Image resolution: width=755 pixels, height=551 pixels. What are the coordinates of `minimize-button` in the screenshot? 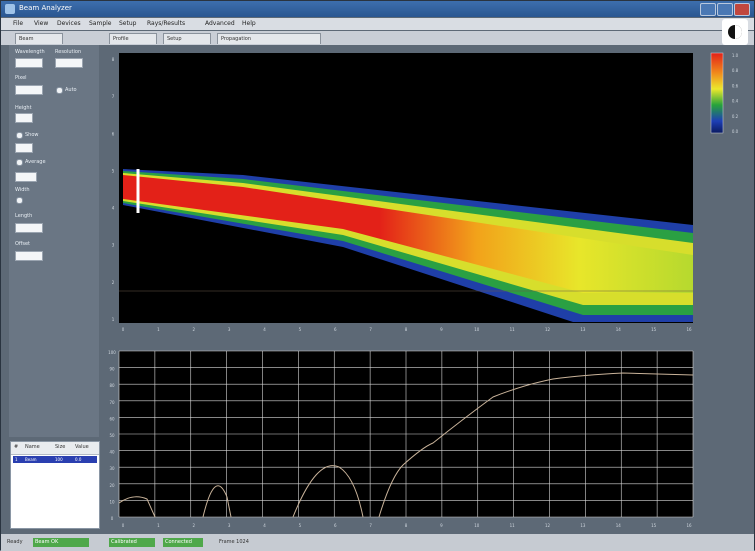 It's located at (708, 9).